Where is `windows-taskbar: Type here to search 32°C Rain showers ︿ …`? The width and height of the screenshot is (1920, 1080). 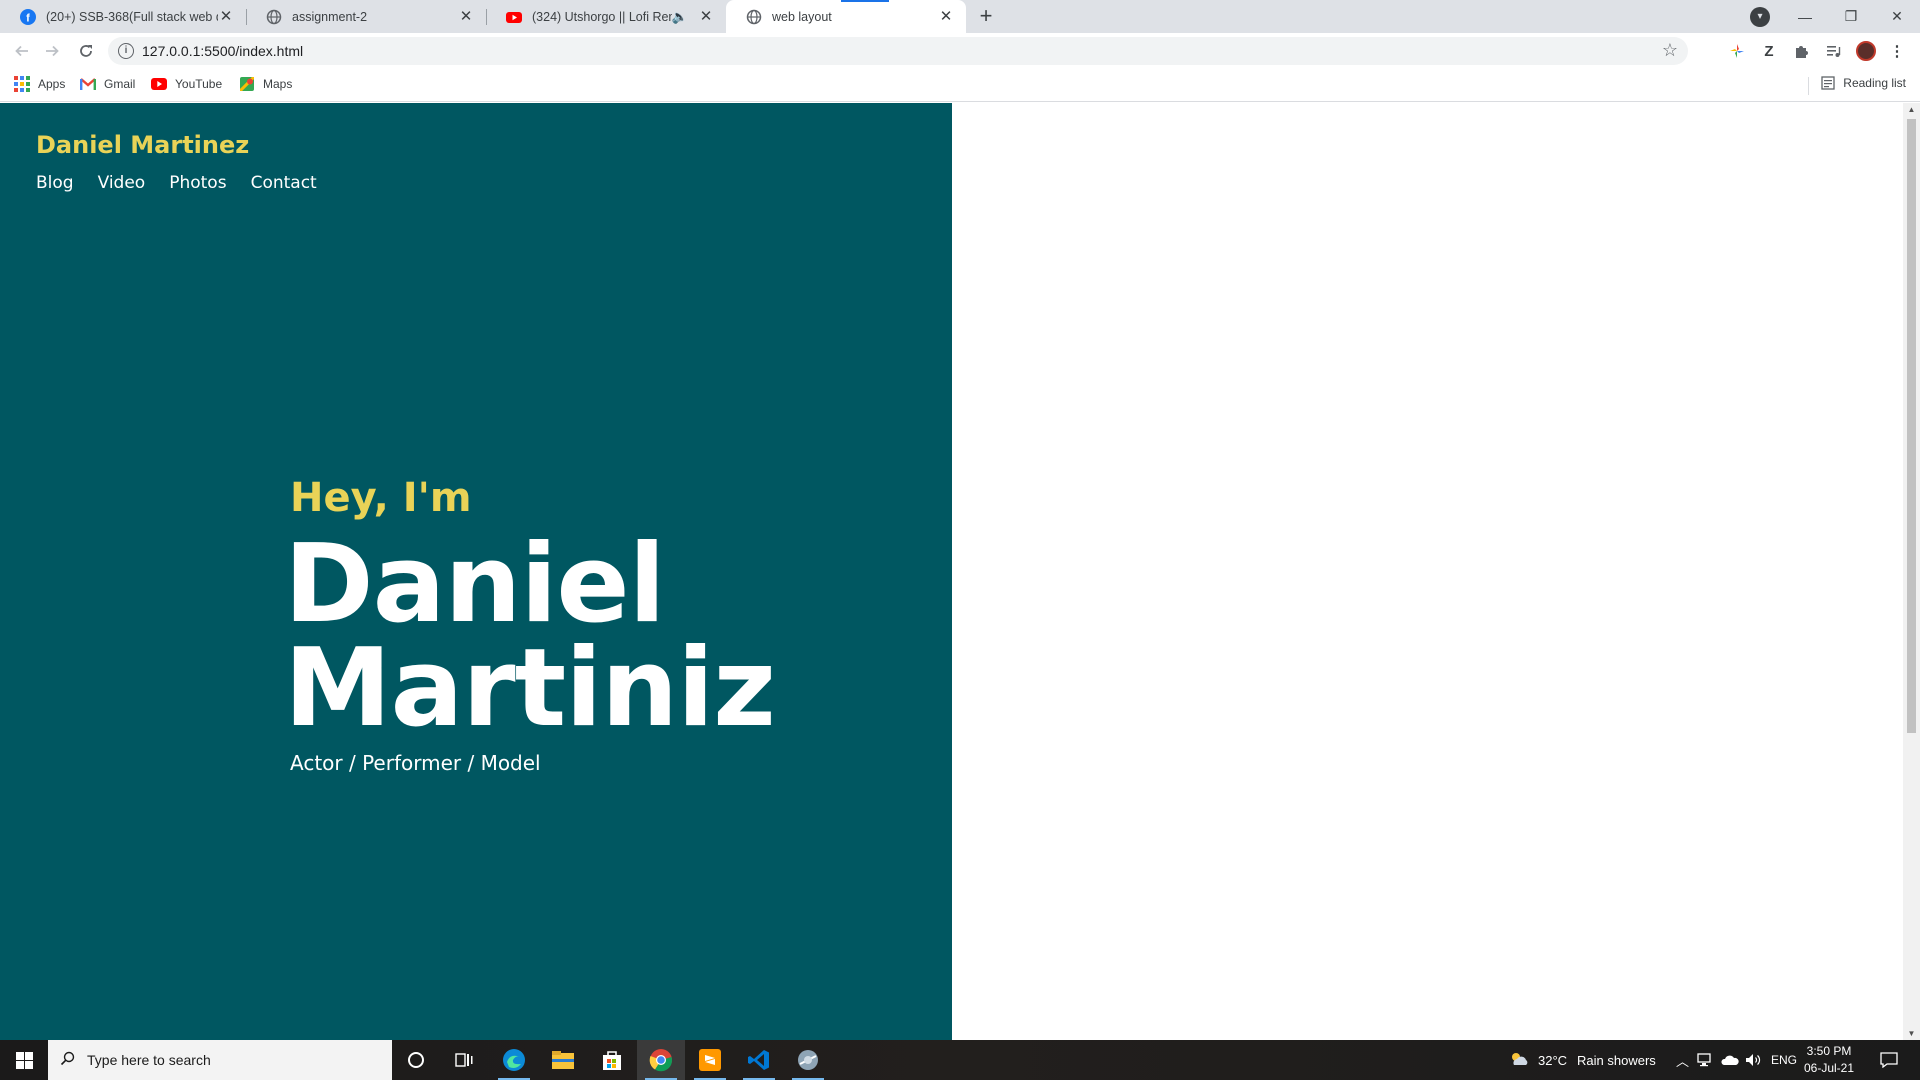 windows-taskbar: Type here to search 32°C Rain showers ︿ … is located at coordinates (960, 1060).